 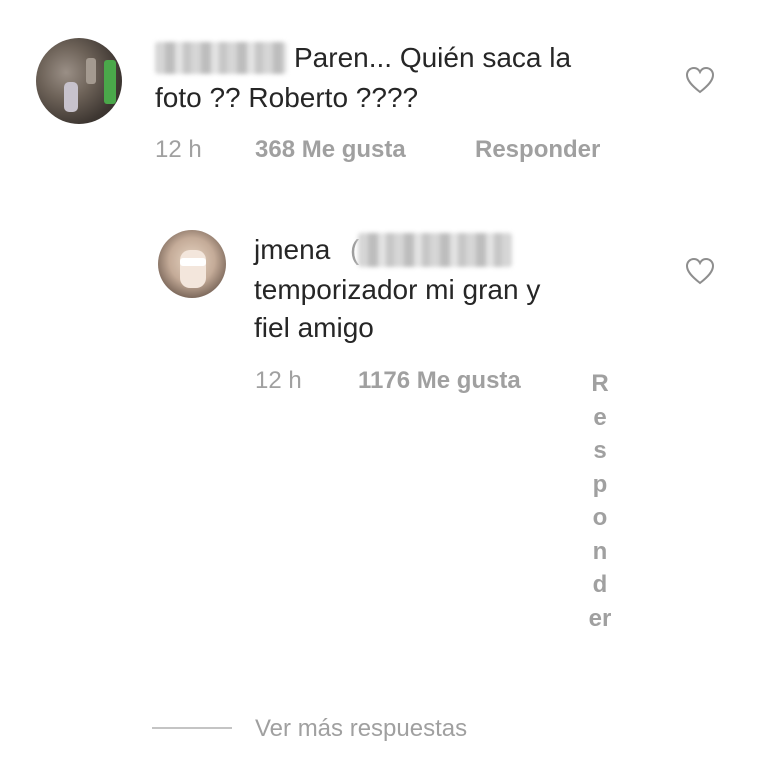 What do you see at coordinates (433, 57) in the screenshot?
I see `comment-text: Paren... Quién saca la` at bounding box center [433, 57].